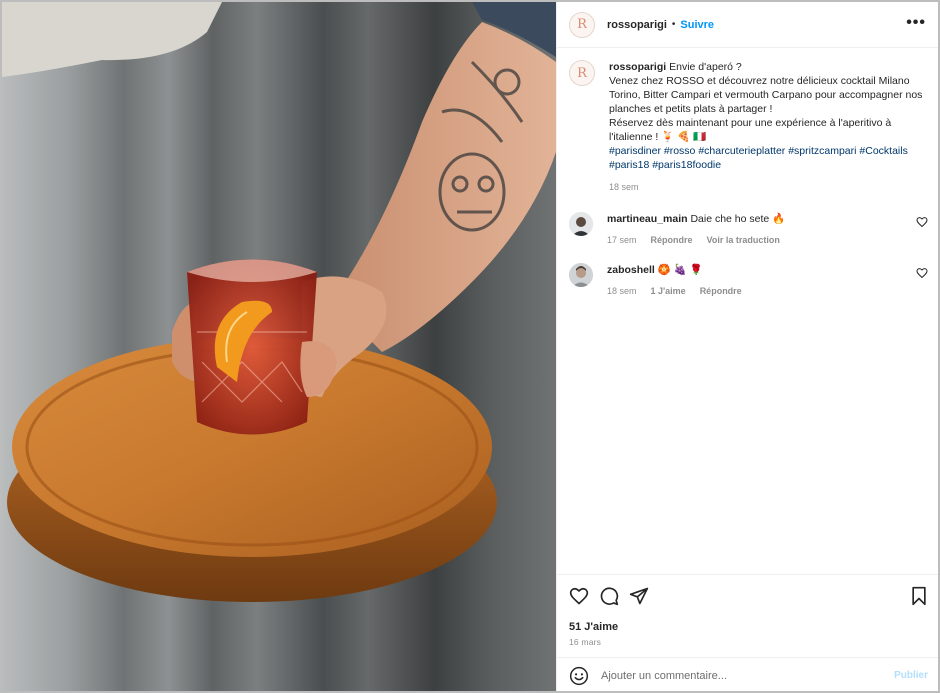 The height and width of the screenshot is (693, 940). What do you see at coordinates (579, 596) in the screenshot?
I see `heart-icon` at bounding box center [579, 596].